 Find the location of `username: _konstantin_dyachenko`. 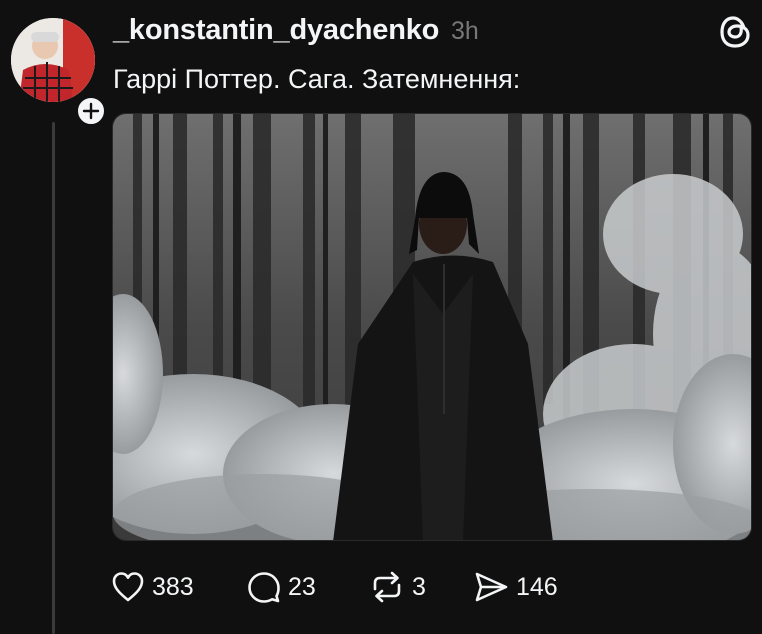

username: _konstantin_dyachenko is located at coordinates (276, 30).